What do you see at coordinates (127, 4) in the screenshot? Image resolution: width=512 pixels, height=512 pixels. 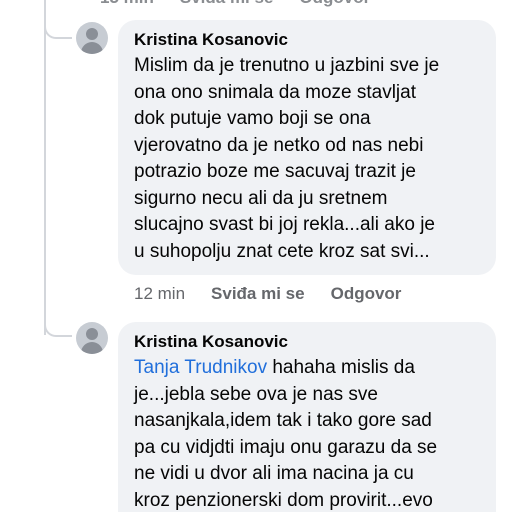 I see `previous-comment-time: 15 min` at bounding box center [127, 4].